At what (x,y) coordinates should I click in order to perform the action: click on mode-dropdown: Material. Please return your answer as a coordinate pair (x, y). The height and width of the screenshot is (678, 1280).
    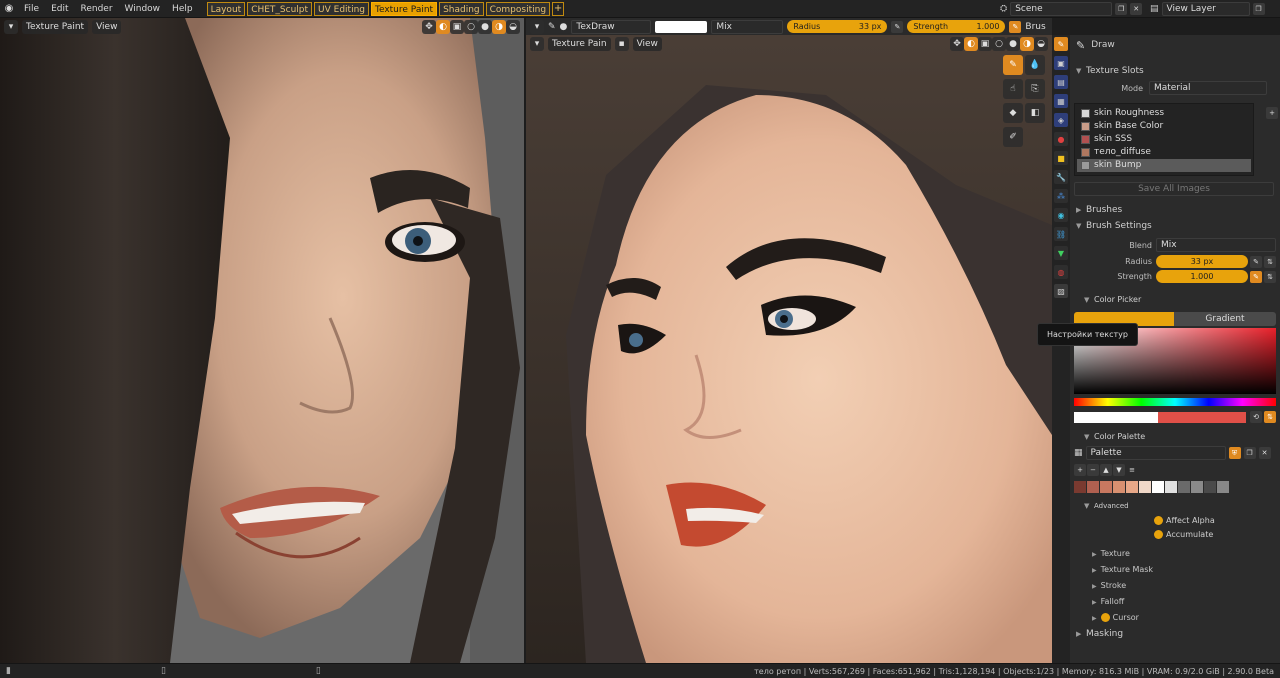
    Looking at the image, I should click on (1208, 88).